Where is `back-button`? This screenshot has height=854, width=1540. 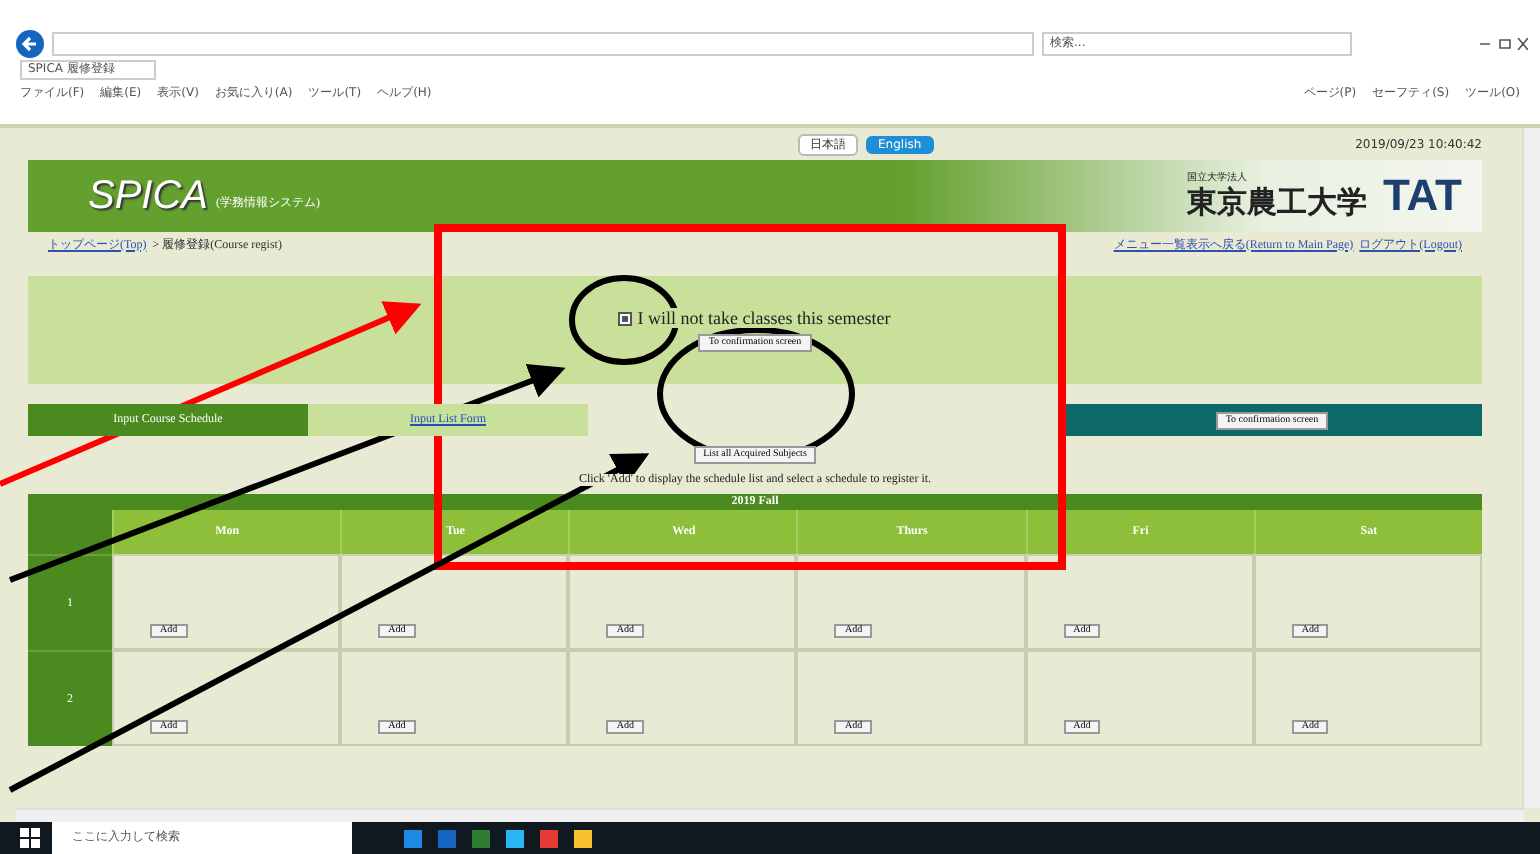
back-button is located at coordinates (30, 44).